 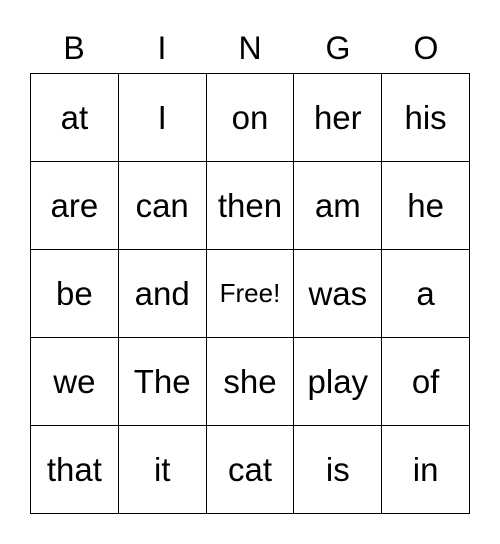 I want to click on header-letter-n: N, so click(x=250, y=48).